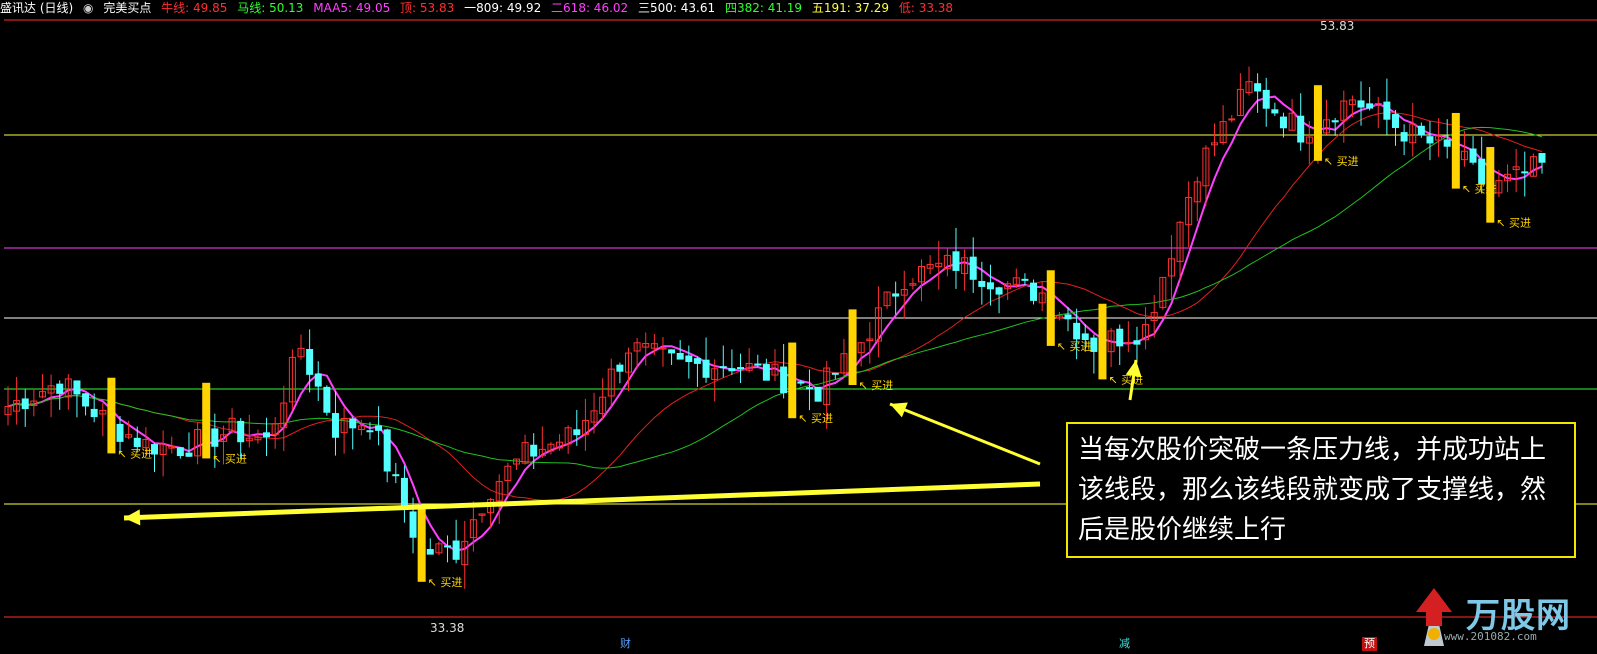  What do you see at coordinates (1369, 644) in the screenshot?
I see `marker-yu: 预` at bounding box center [1369, 644].